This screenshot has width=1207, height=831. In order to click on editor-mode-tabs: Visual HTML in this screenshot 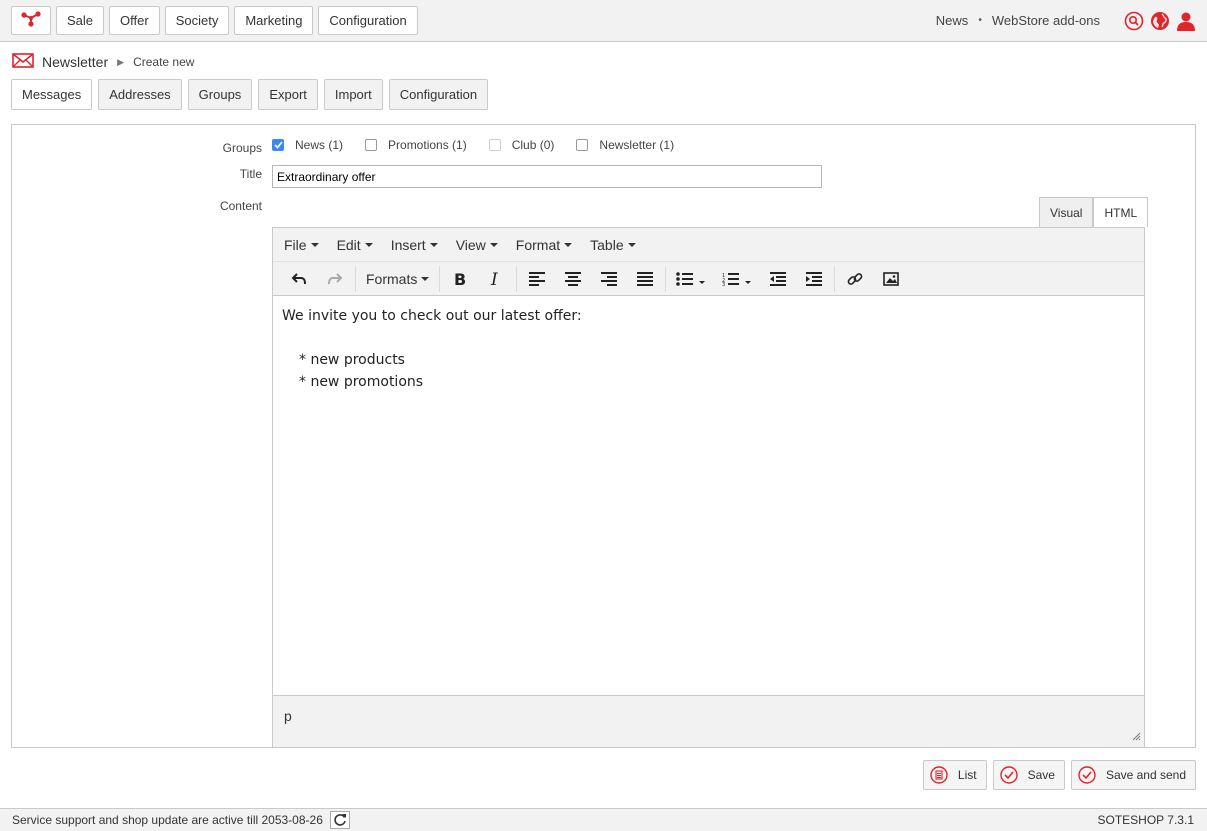, I will do `click(1094, 212)`.